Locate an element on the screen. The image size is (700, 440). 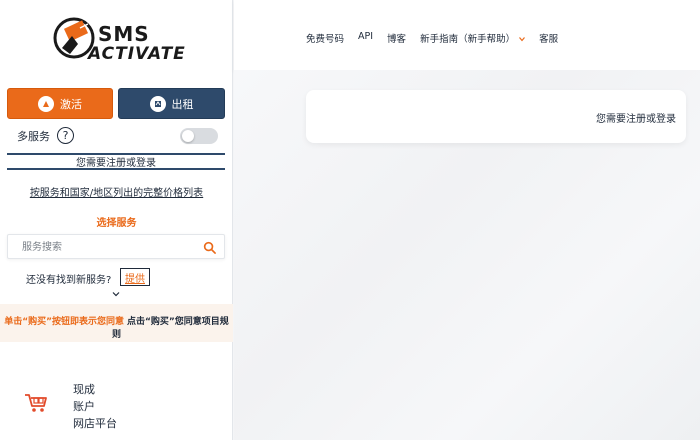
shop-line-1: 现成 is located at coordinates (84, 389).